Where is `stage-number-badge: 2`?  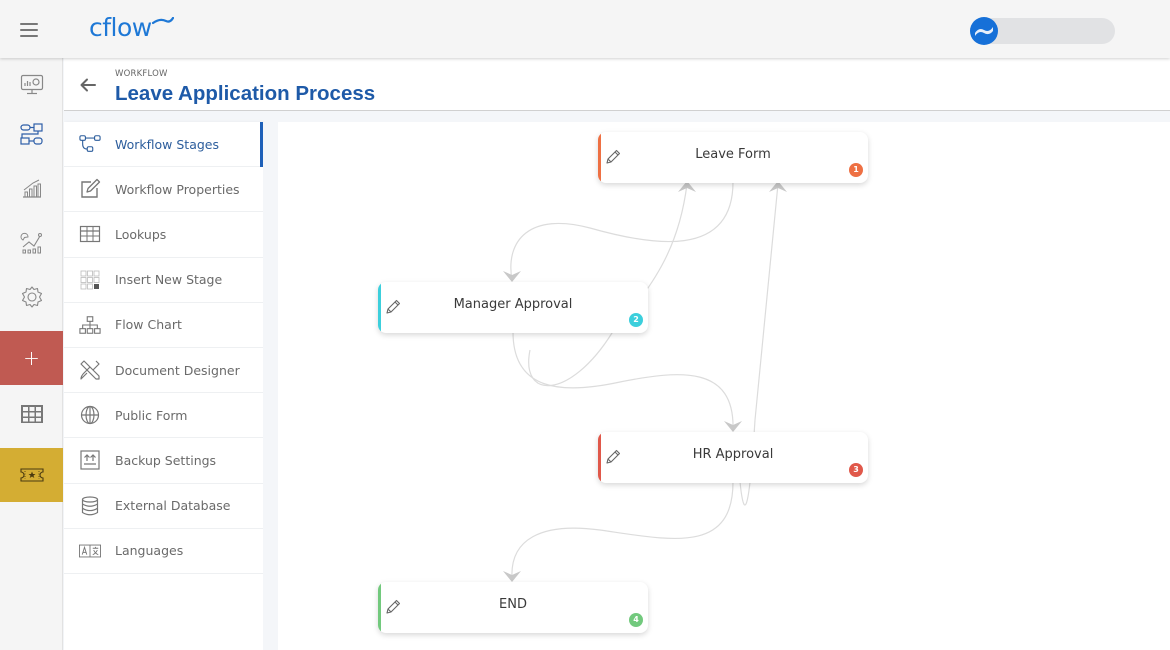
stage-number-badge: 2 is located at coordinates (636, 320).